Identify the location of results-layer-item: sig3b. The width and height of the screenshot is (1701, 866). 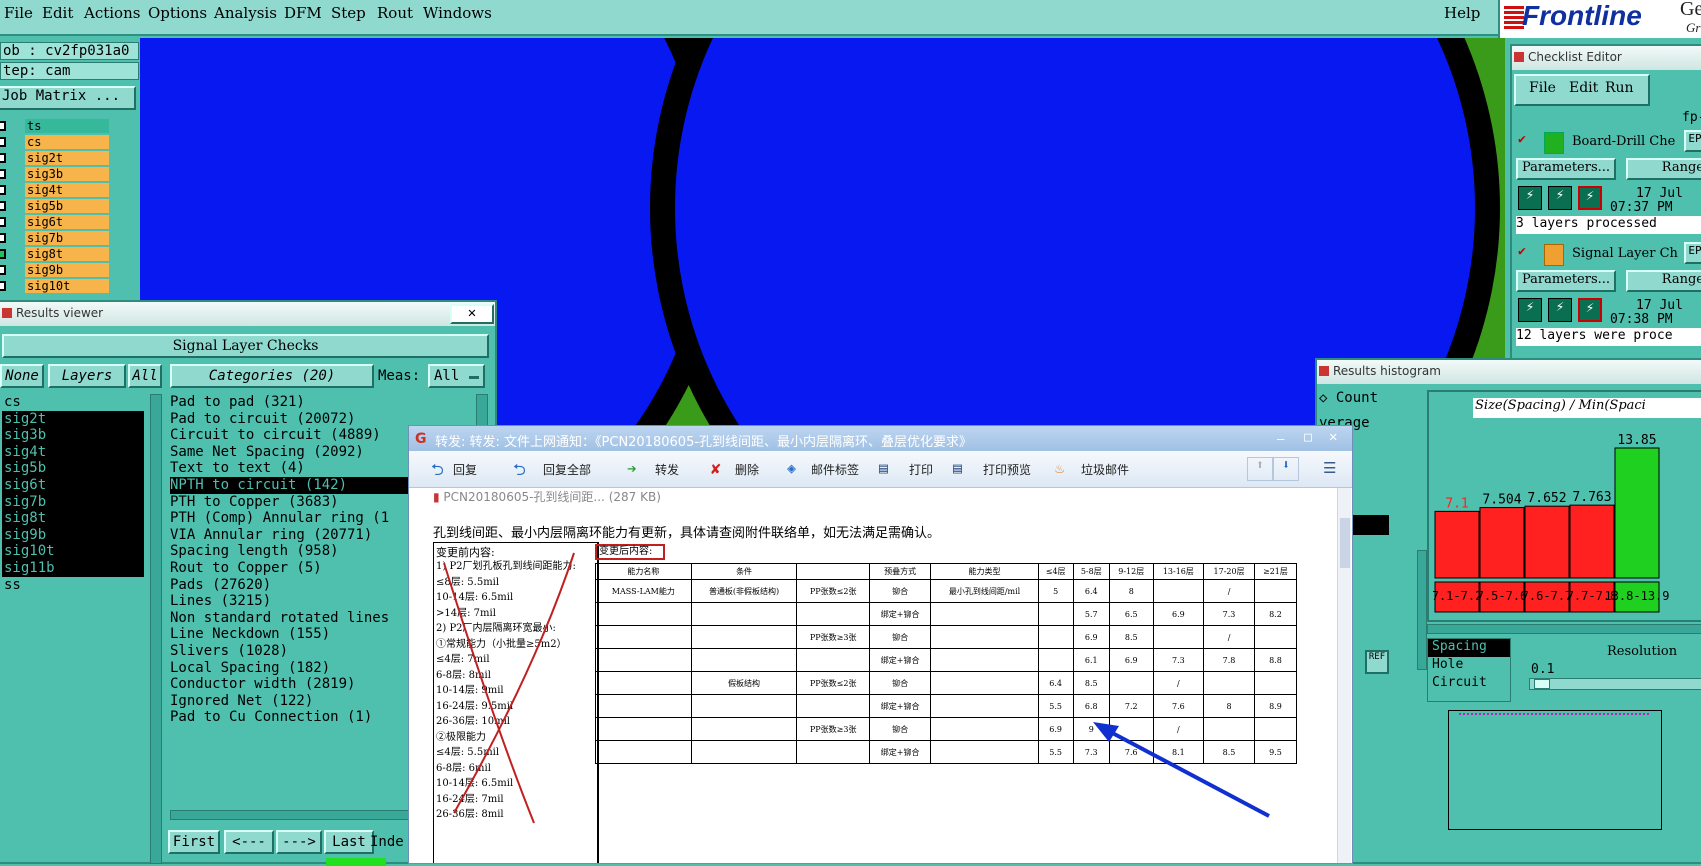
(73, 435).